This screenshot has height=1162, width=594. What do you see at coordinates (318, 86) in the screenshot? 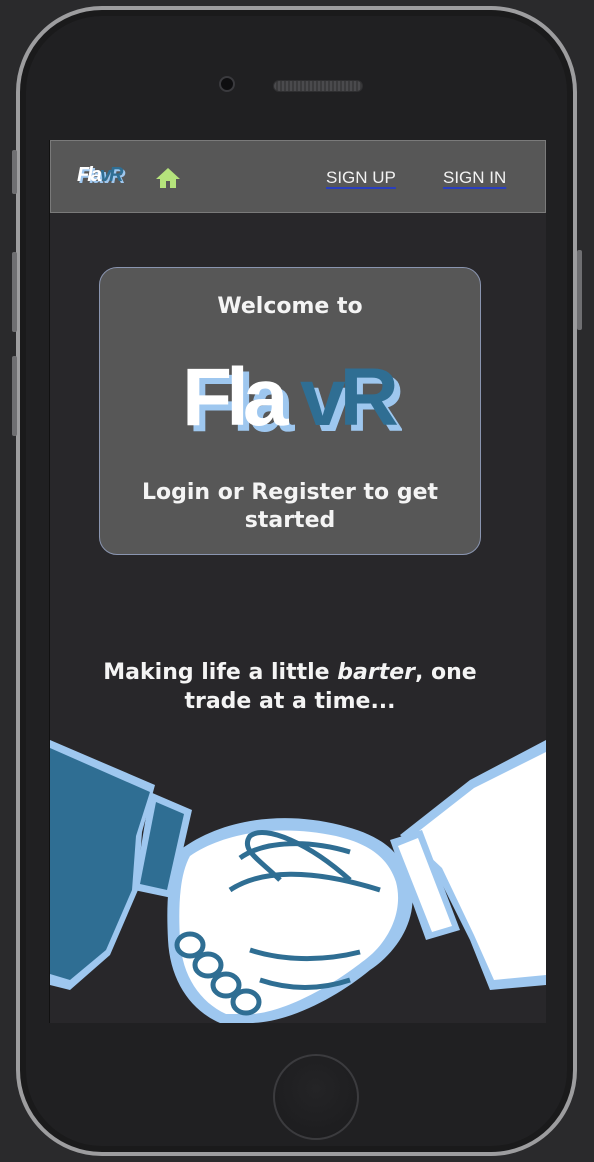
I see `earpiece-speaker` at bounding box center [318, 86].